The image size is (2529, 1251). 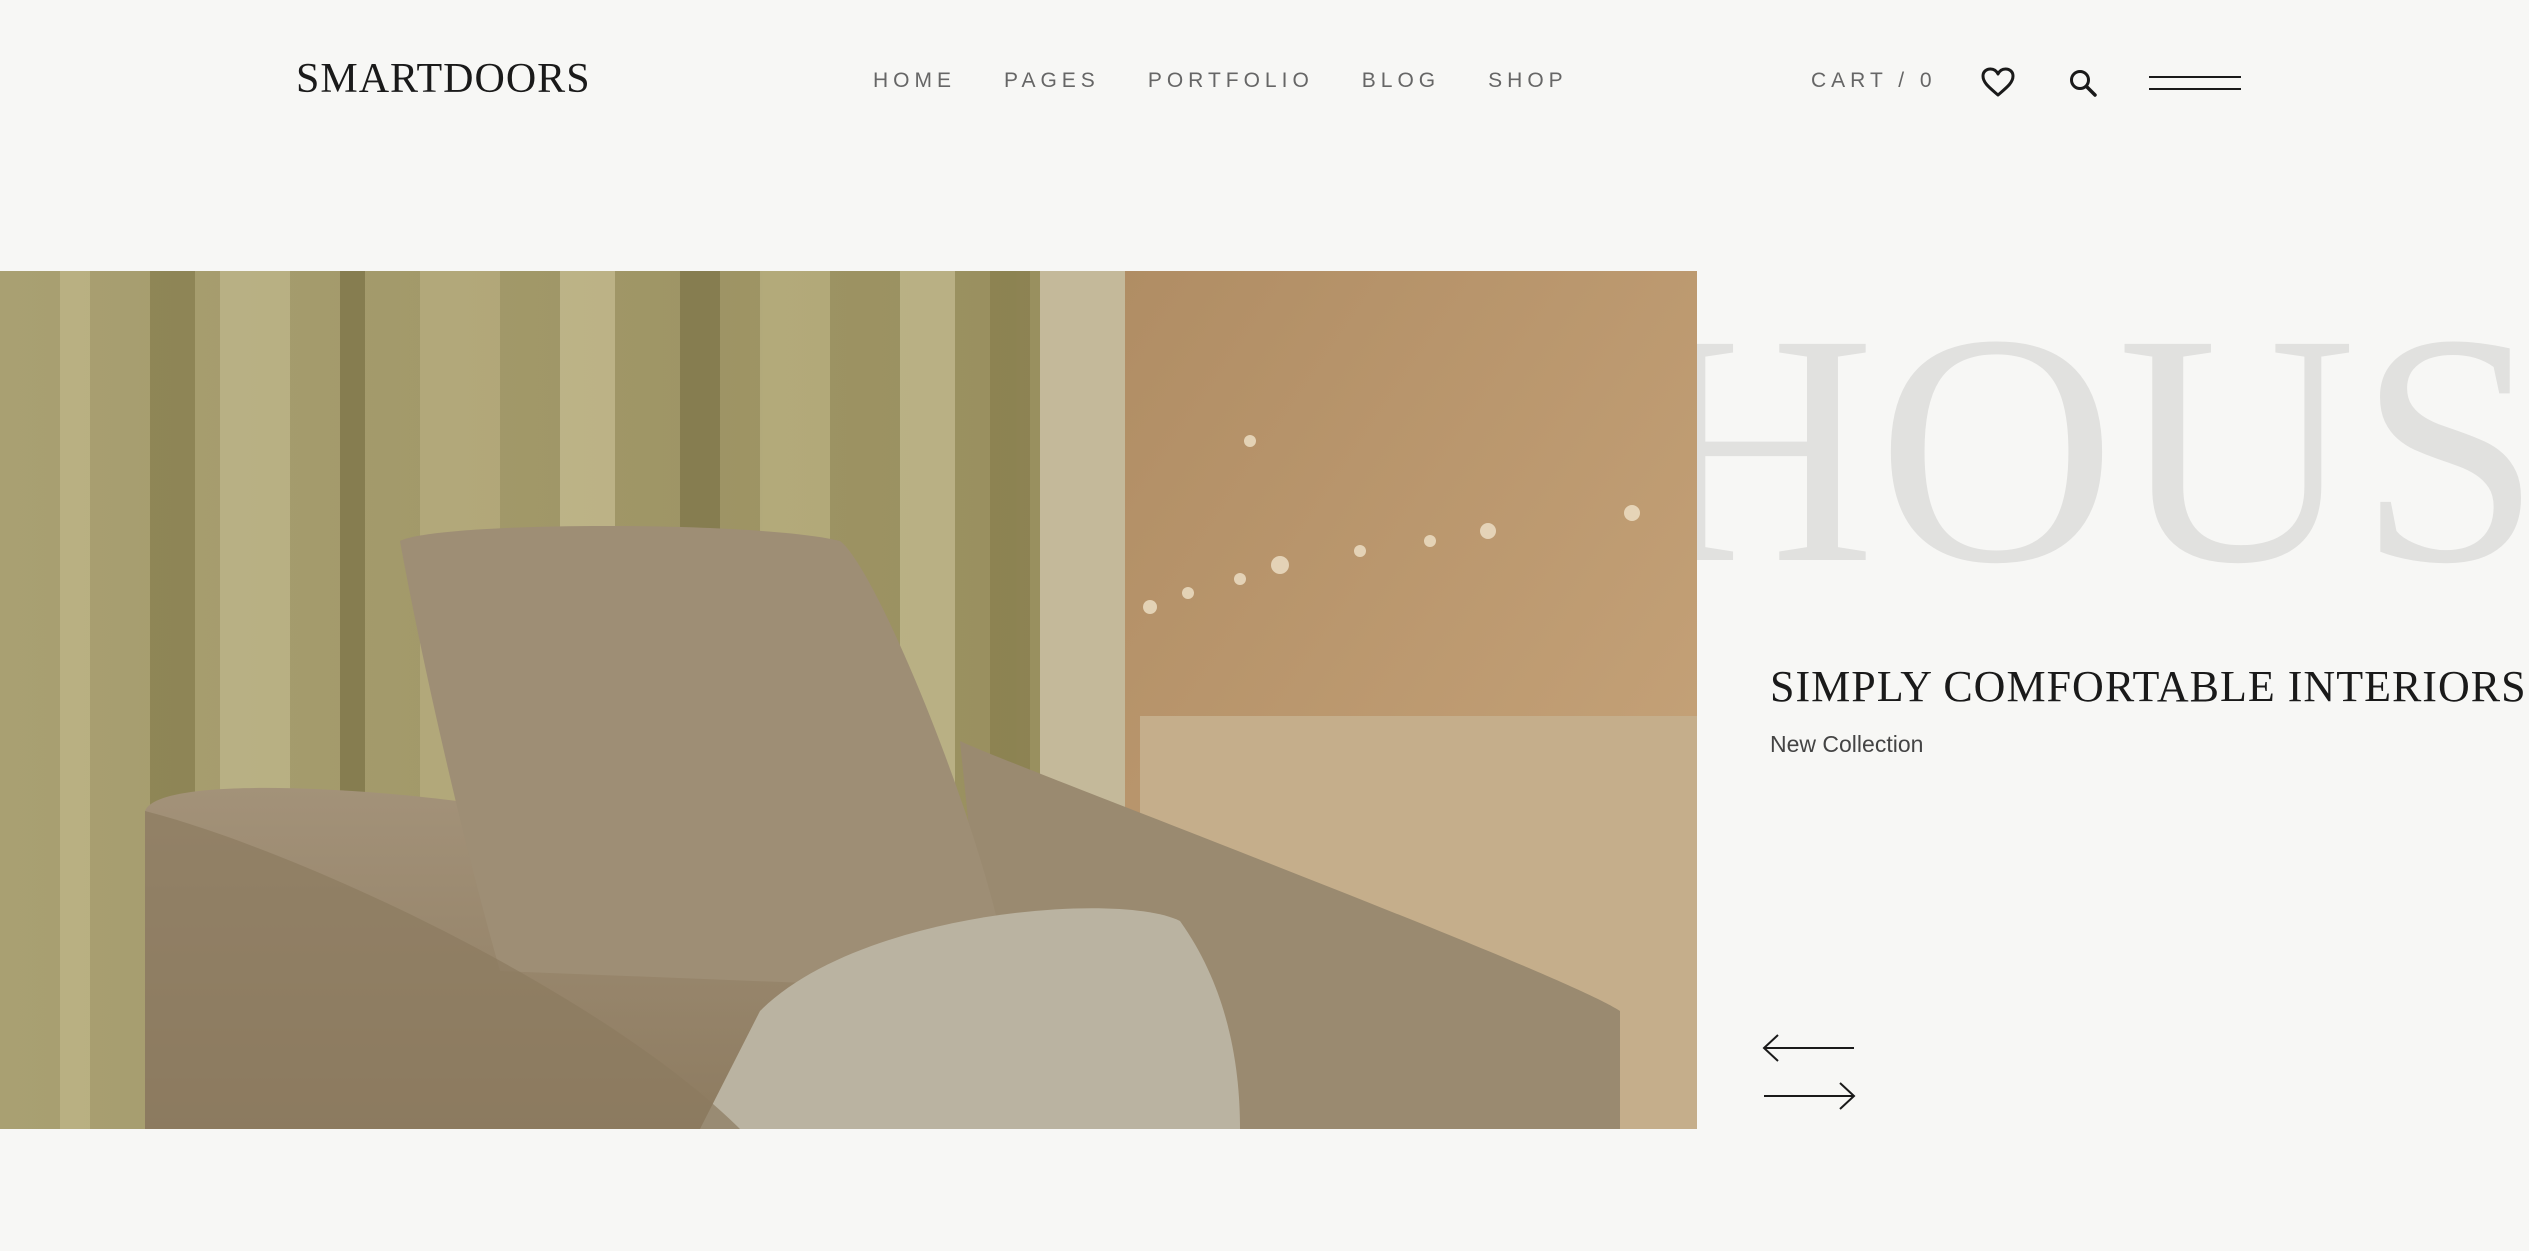 I want to click on hero-subline: New Collection, so click(x=1847, y=744).